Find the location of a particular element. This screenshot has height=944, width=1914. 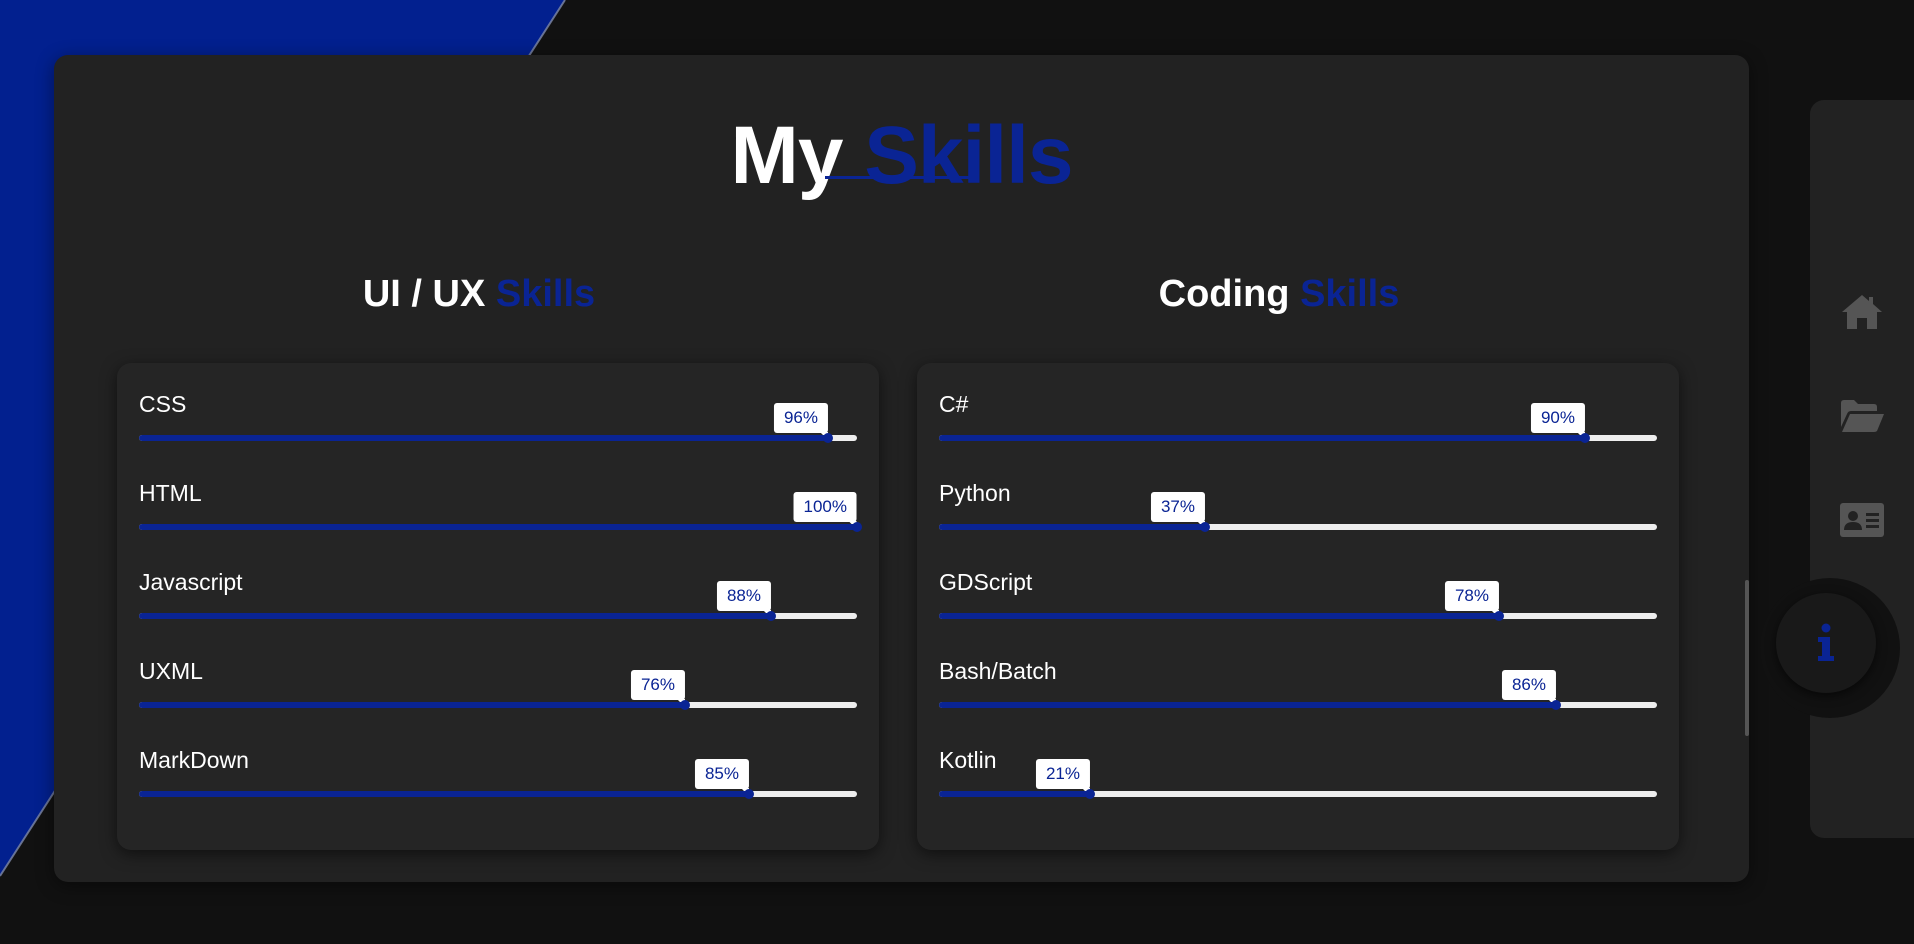

side-nav-rail is located at coordinates (1862, 469).